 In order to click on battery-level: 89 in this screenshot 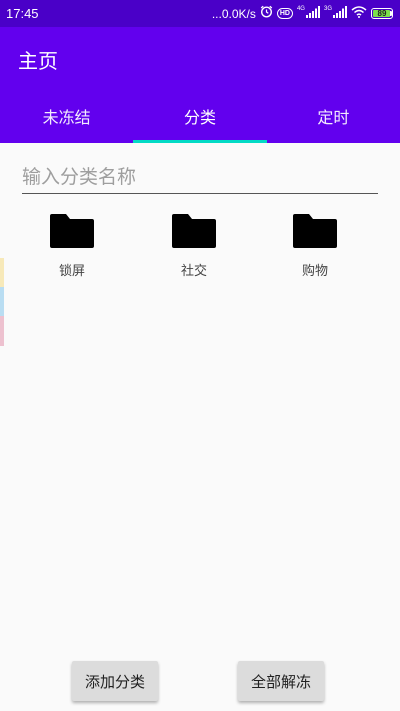, I will do `click(382, 13)`.